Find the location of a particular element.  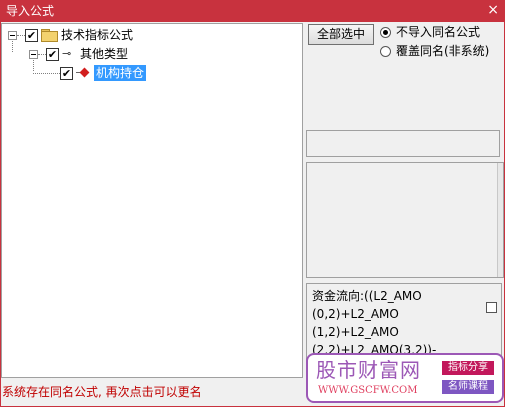

root-checkbox: ✔ is located at coordinates (31, 35).